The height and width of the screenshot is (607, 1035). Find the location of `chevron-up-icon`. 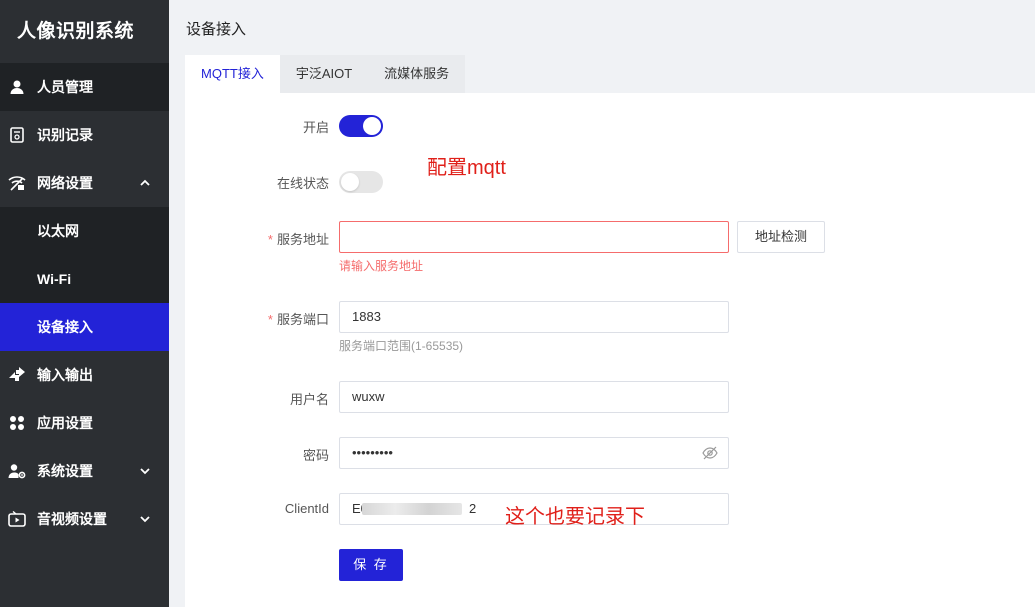

chevron-up-icon is located at coordinates (145, 182).